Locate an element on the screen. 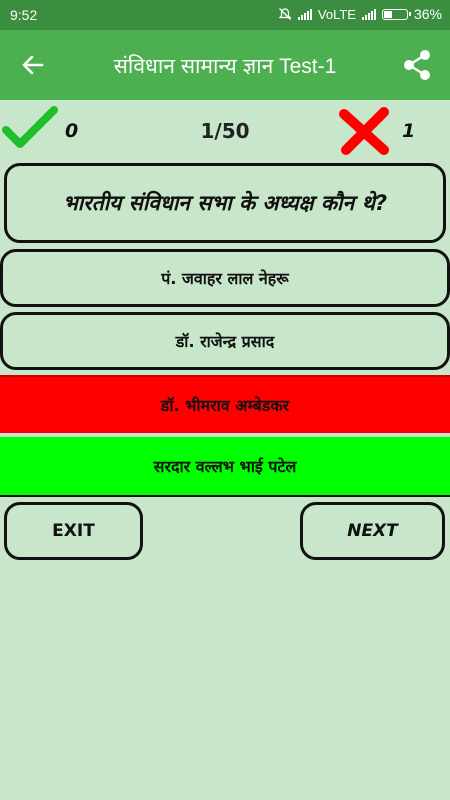 This screenshot has height=800, width=450. option-label: डॉ. राजेन्द्र प्रसाद is located at coordinates (225, 341).